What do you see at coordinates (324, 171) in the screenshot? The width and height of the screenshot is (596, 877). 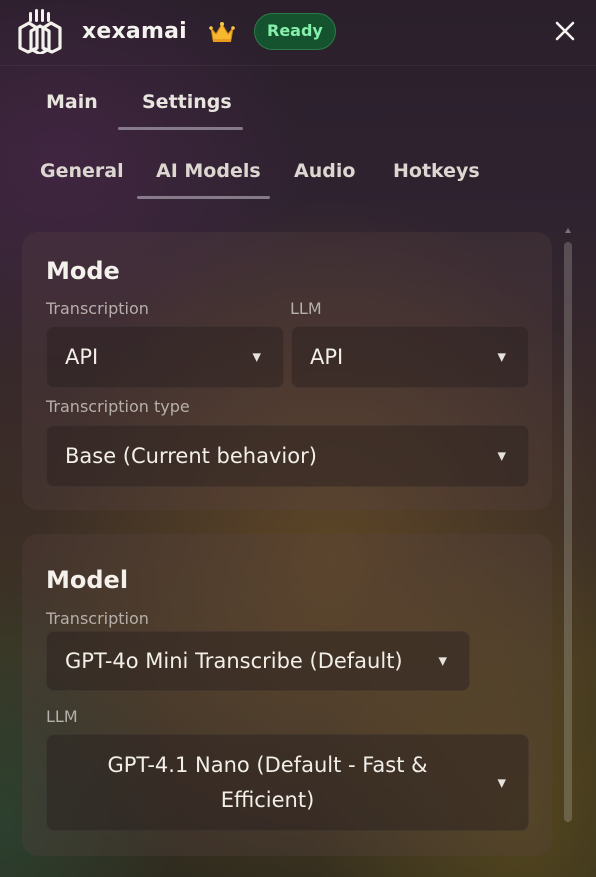 I see `tab-audio: Audio` at bounding box center [324, 171].